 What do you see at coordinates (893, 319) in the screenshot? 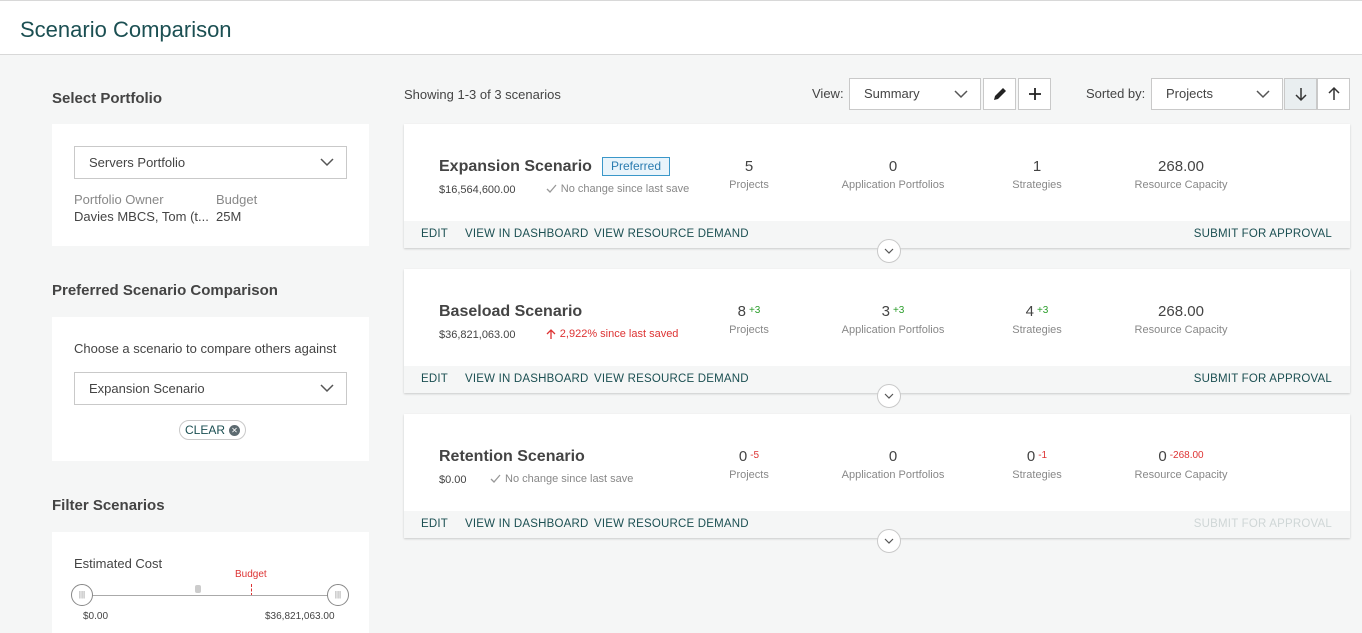
I see `metric: 3 +3 Application Portfolios` at bounding box center [893, 319].